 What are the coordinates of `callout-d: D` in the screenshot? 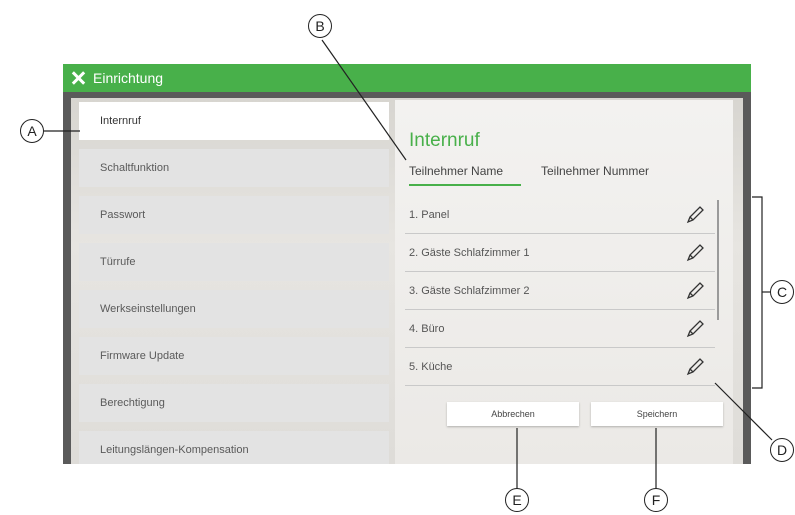 It's located at (782, 450).